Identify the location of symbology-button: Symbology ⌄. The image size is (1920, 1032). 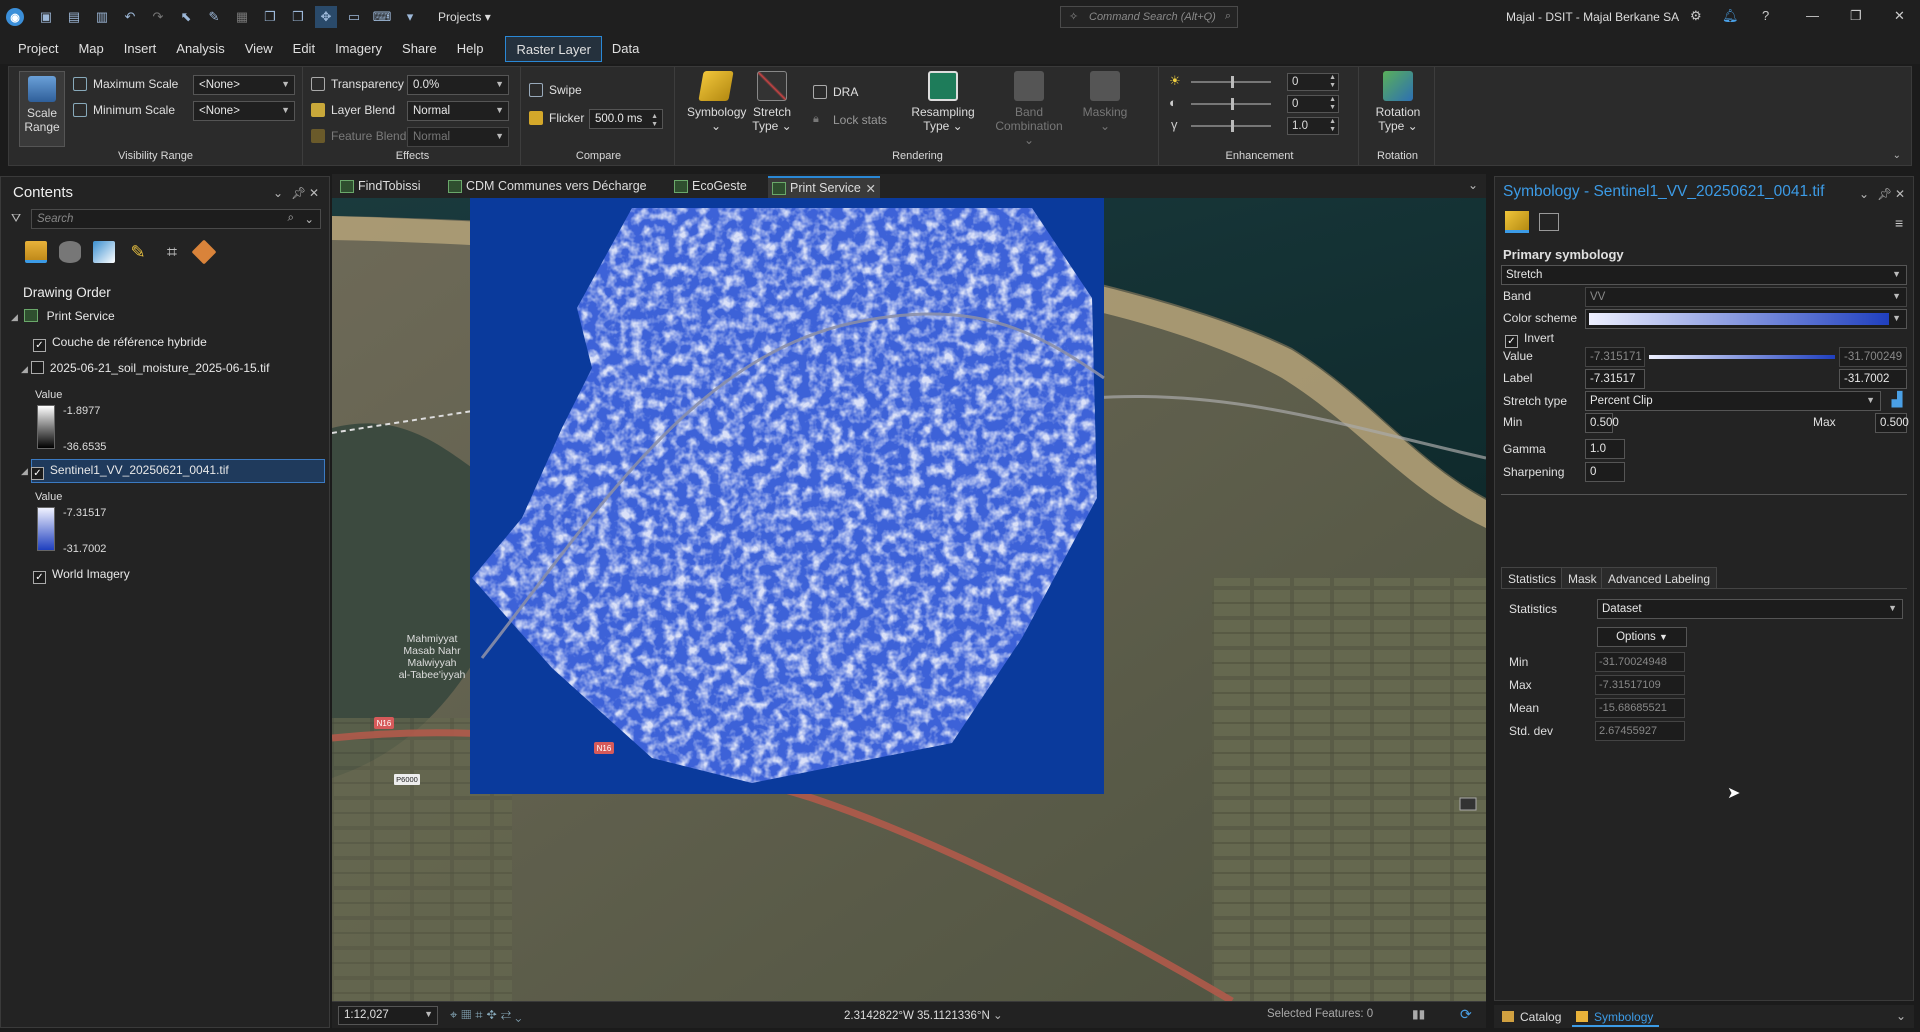
(716, 102).